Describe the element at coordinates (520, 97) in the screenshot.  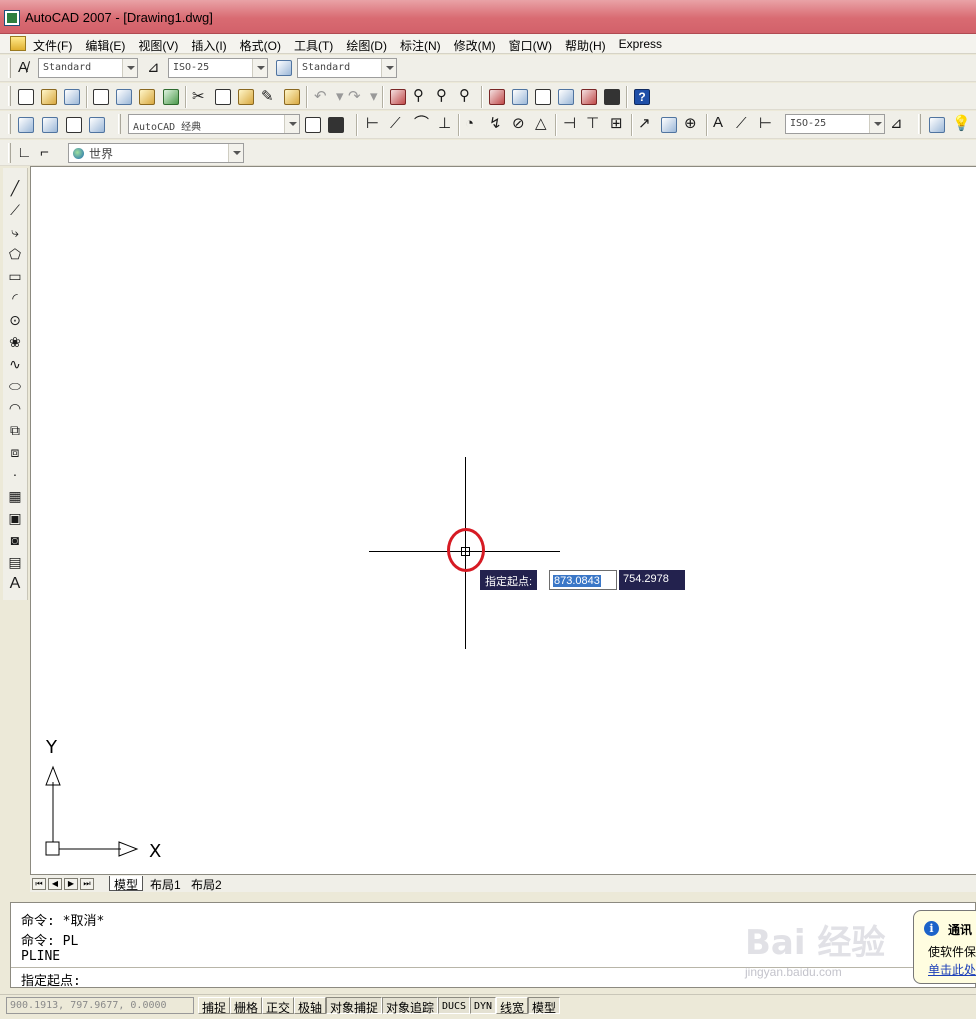
I see `design-center-icon` at that location.